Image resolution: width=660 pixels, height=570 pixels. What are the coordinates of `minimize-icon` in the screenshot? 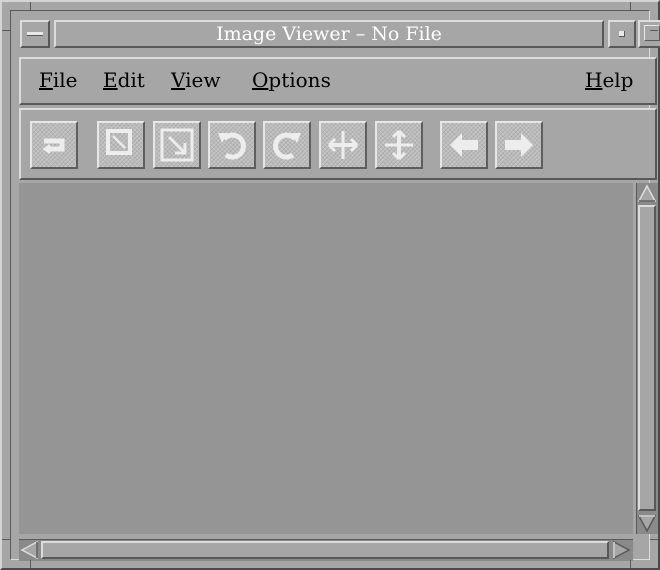 It's located at (622, 34).